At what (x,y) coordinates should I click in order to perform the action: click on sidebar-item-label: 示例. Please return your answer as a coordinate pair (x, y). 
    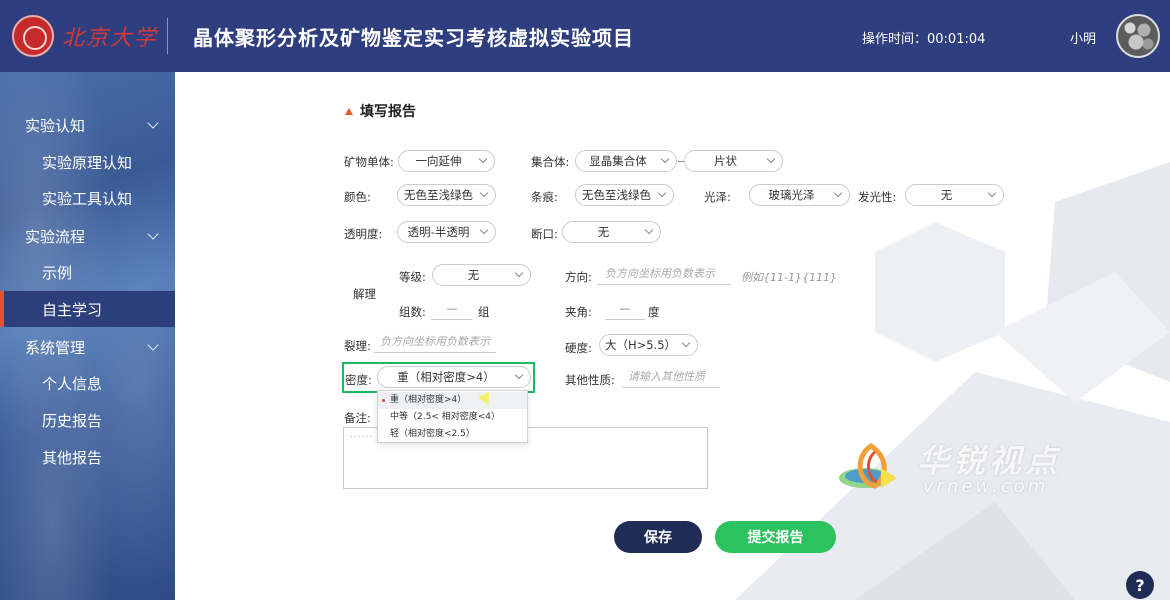
    Looking at the image, I should click on (57, 272).